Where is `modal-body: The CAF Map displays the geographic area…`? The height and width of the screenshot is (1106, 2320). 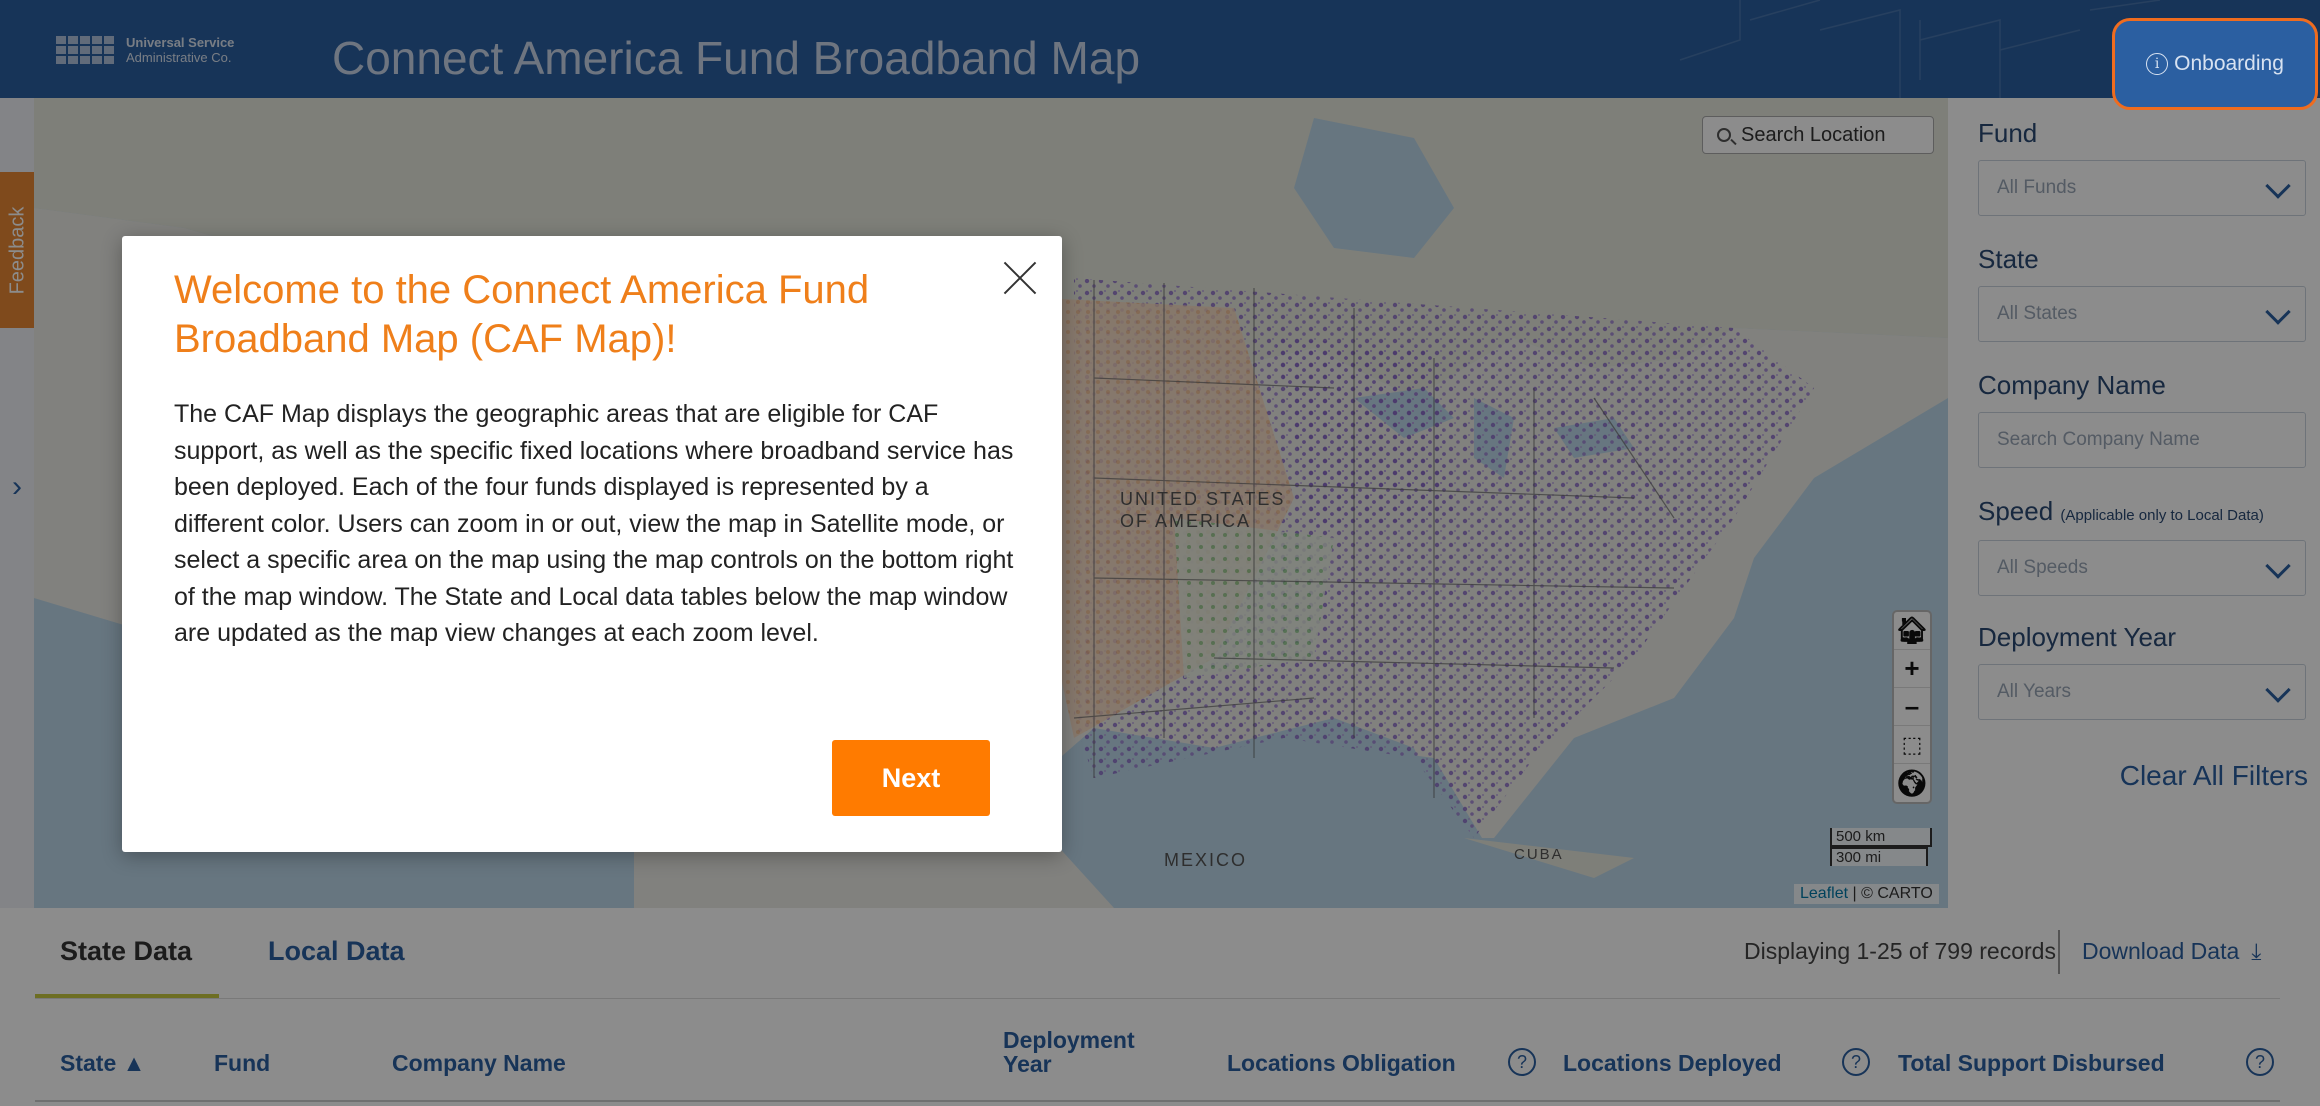
modal-body: The CAF Map displays the geographic area… is located at coordinates (594, 523).